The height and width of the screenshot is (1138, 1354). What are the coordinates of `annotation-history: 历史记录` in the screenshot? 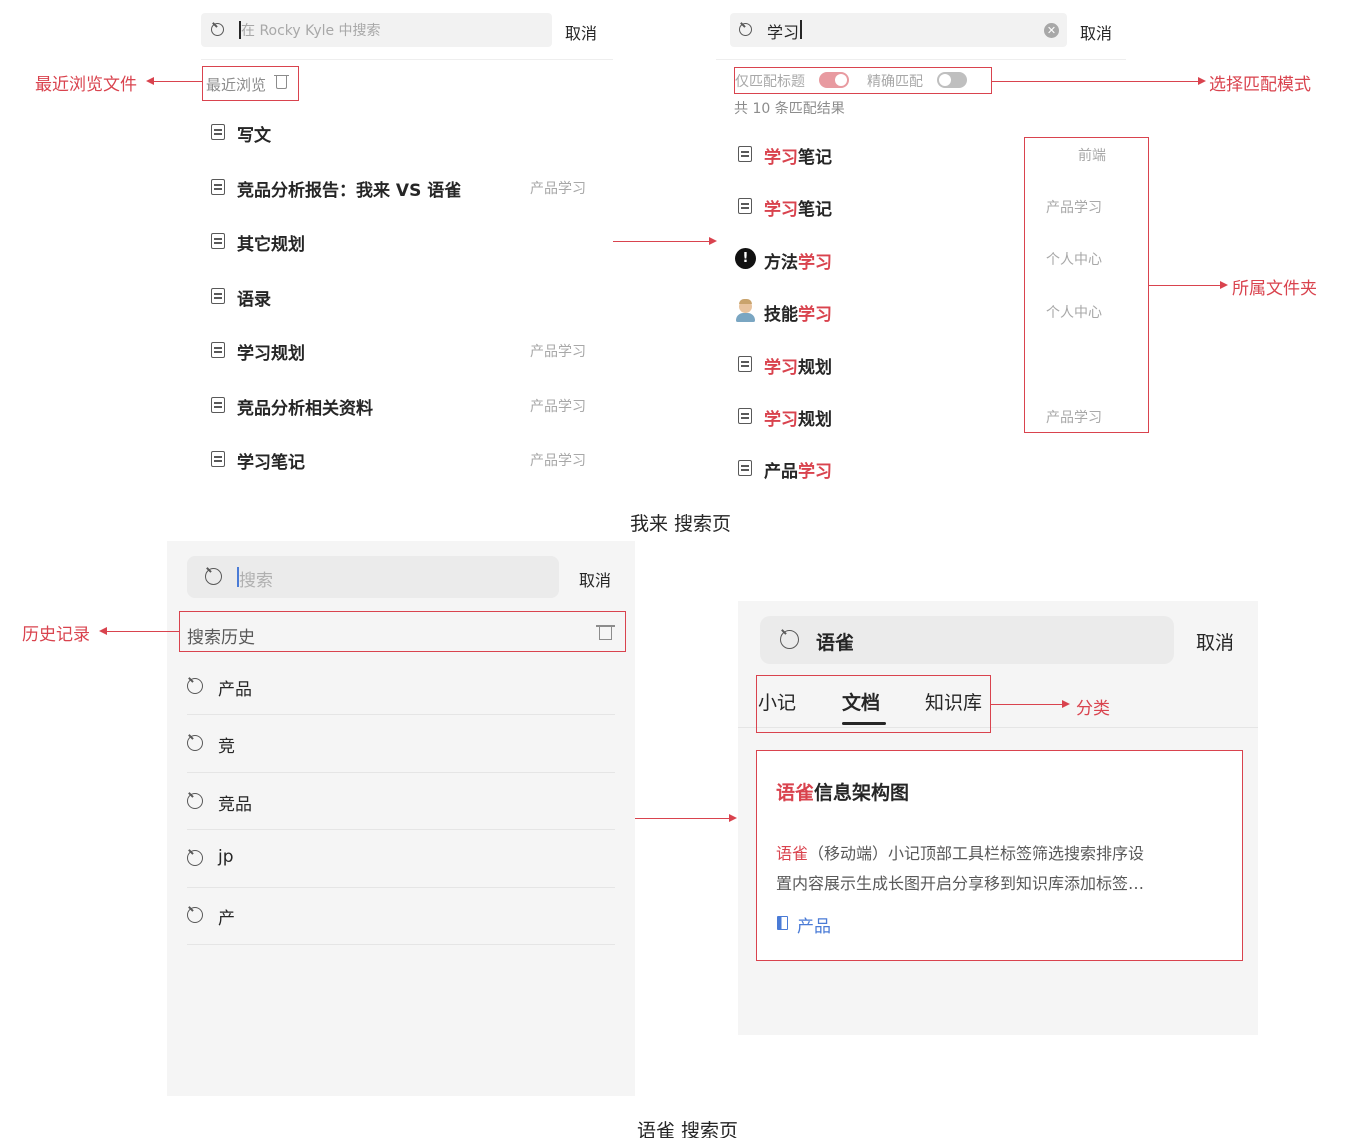 It's located at (56, 635).